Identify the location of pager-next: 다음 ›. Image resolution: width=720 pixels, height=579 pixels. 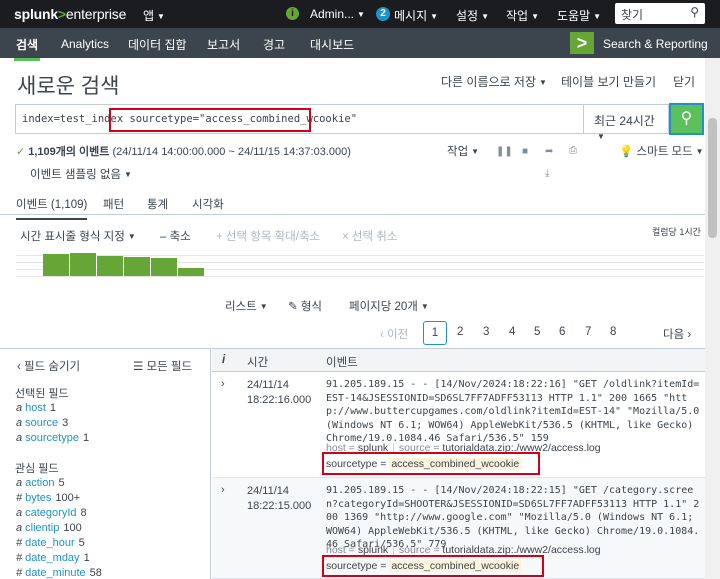
(677, 334).